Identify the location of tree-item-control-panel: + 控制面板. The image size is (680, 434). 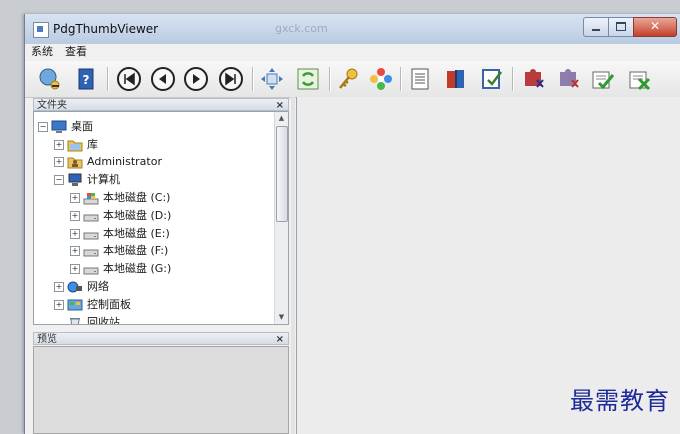
(92, 304).